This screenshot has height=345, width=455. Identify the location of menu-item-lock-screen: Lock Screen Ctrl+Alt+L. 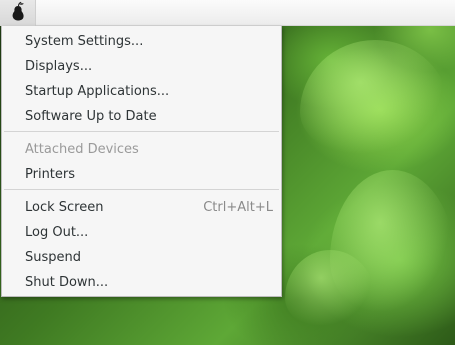
(141, 207).